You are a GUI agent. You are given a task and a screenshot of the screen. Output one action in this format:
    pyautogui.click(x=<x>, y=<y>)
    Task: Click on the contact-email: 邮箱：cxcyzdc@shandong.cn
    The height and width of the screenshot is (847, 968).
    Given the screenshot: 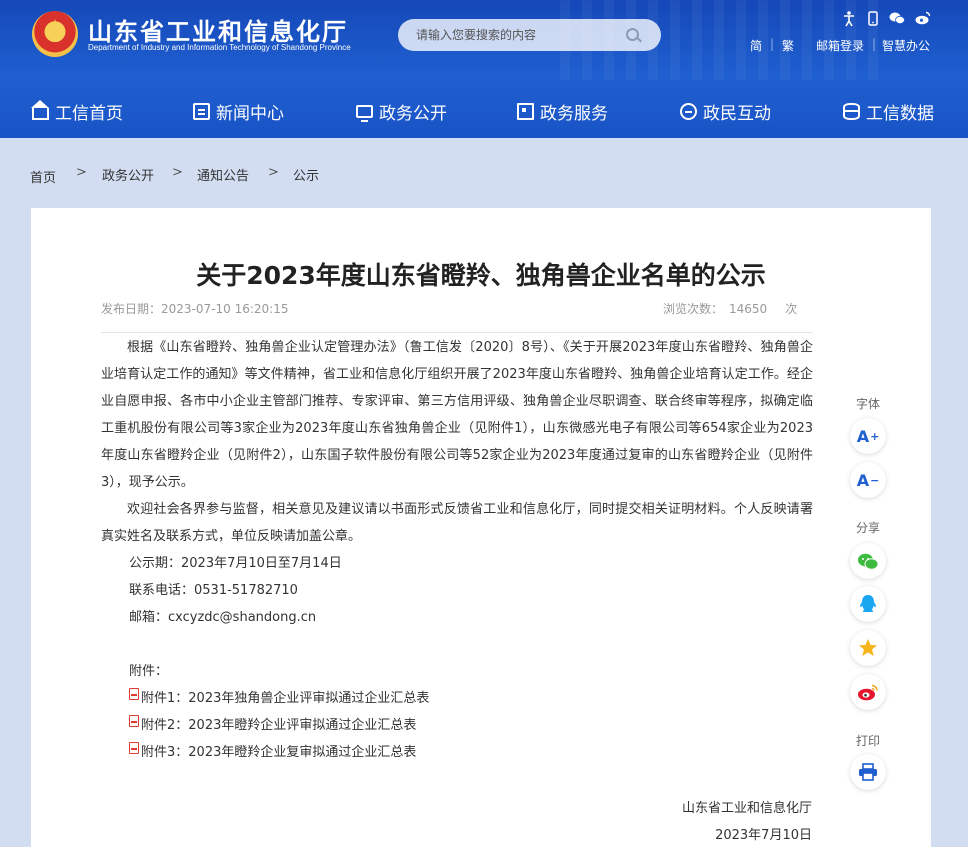 What is the action you would take?
    pyautogui.click(x=223, y=617)
    